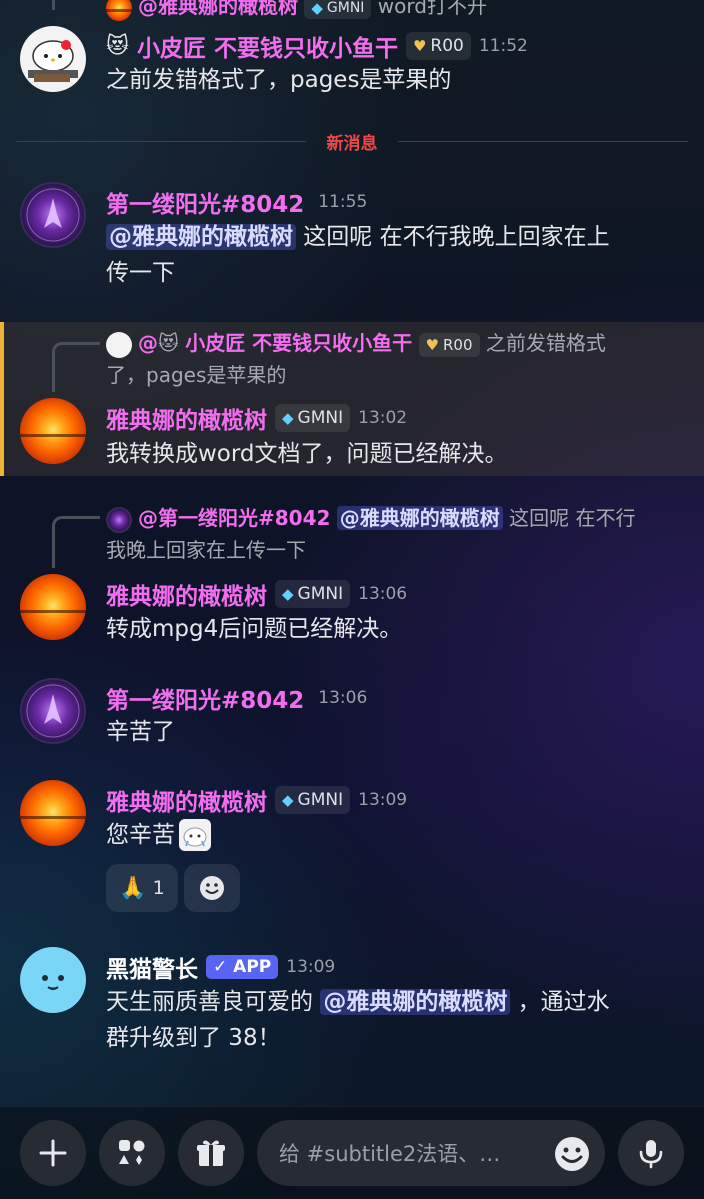 Image resolution: width=704 pixels, height=1199 pixels. I want to click on message-header: 黑猫警长 ✓ APP 13:09, so click(220, 967).